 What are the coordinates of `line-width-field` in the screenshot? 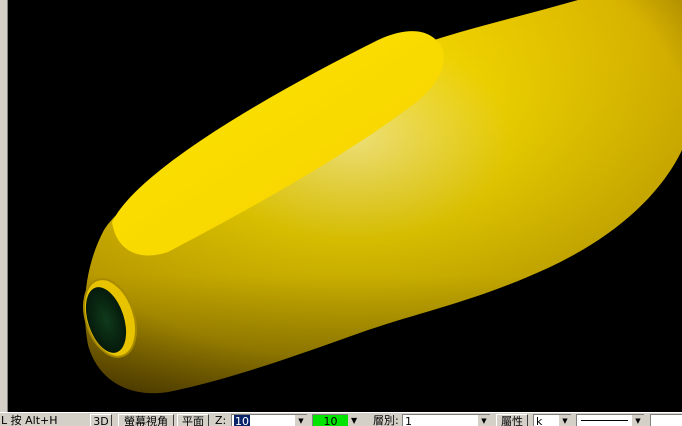 It's located at (666, 420).